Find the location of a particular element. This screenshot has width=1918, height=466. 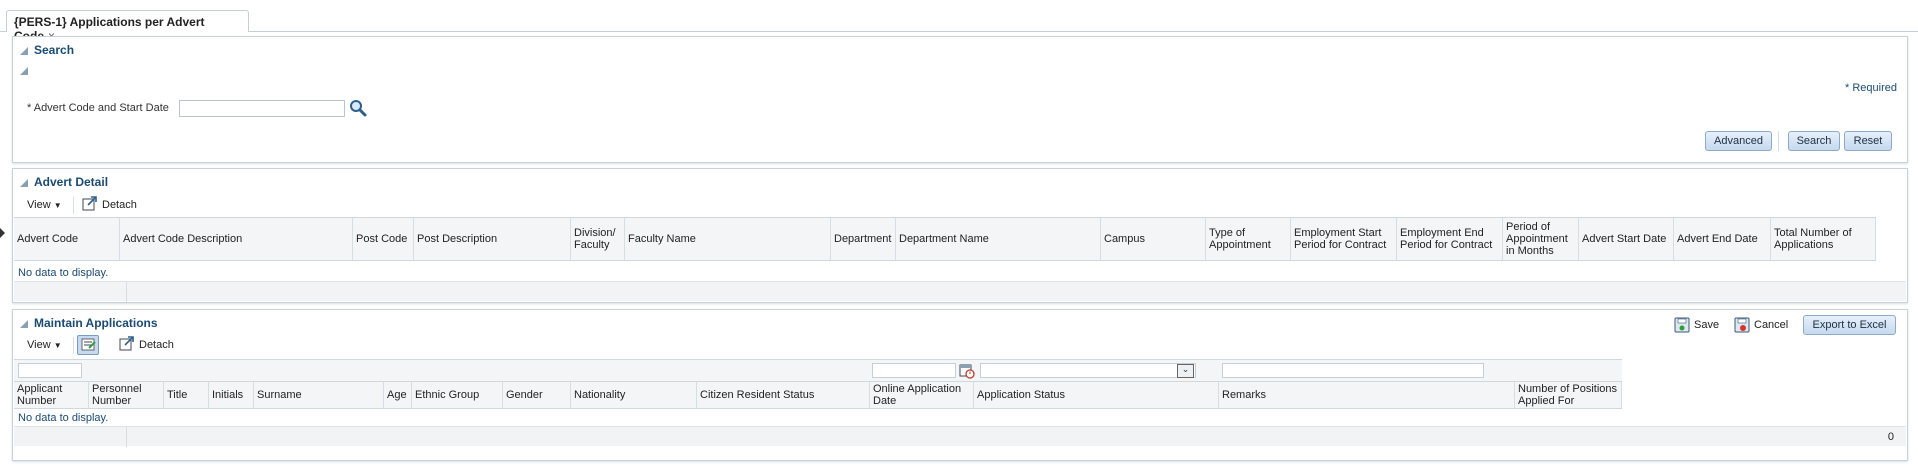

column-header: Division/ Faculty is located at coordinates (598, 239).